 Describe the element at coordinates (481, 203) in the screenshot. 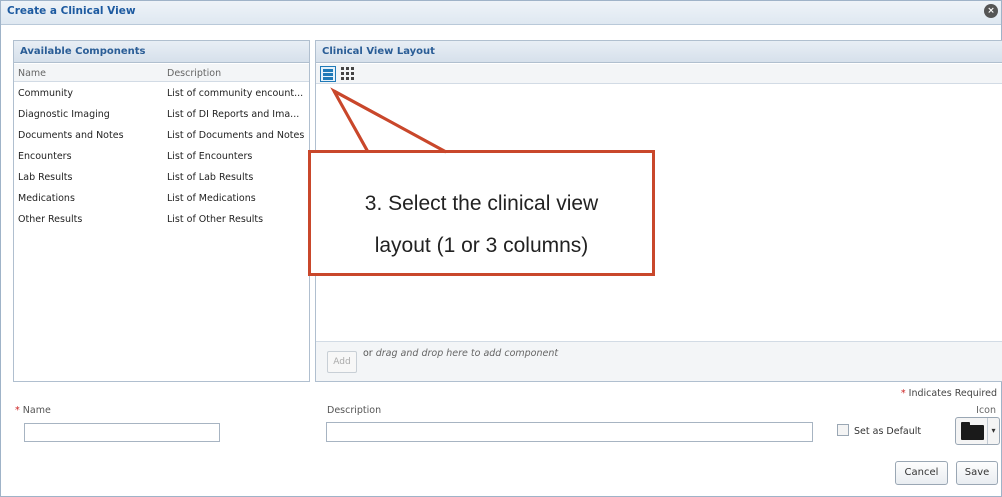

I see `callout-line-1: 3. Select the clinical view` at that location.